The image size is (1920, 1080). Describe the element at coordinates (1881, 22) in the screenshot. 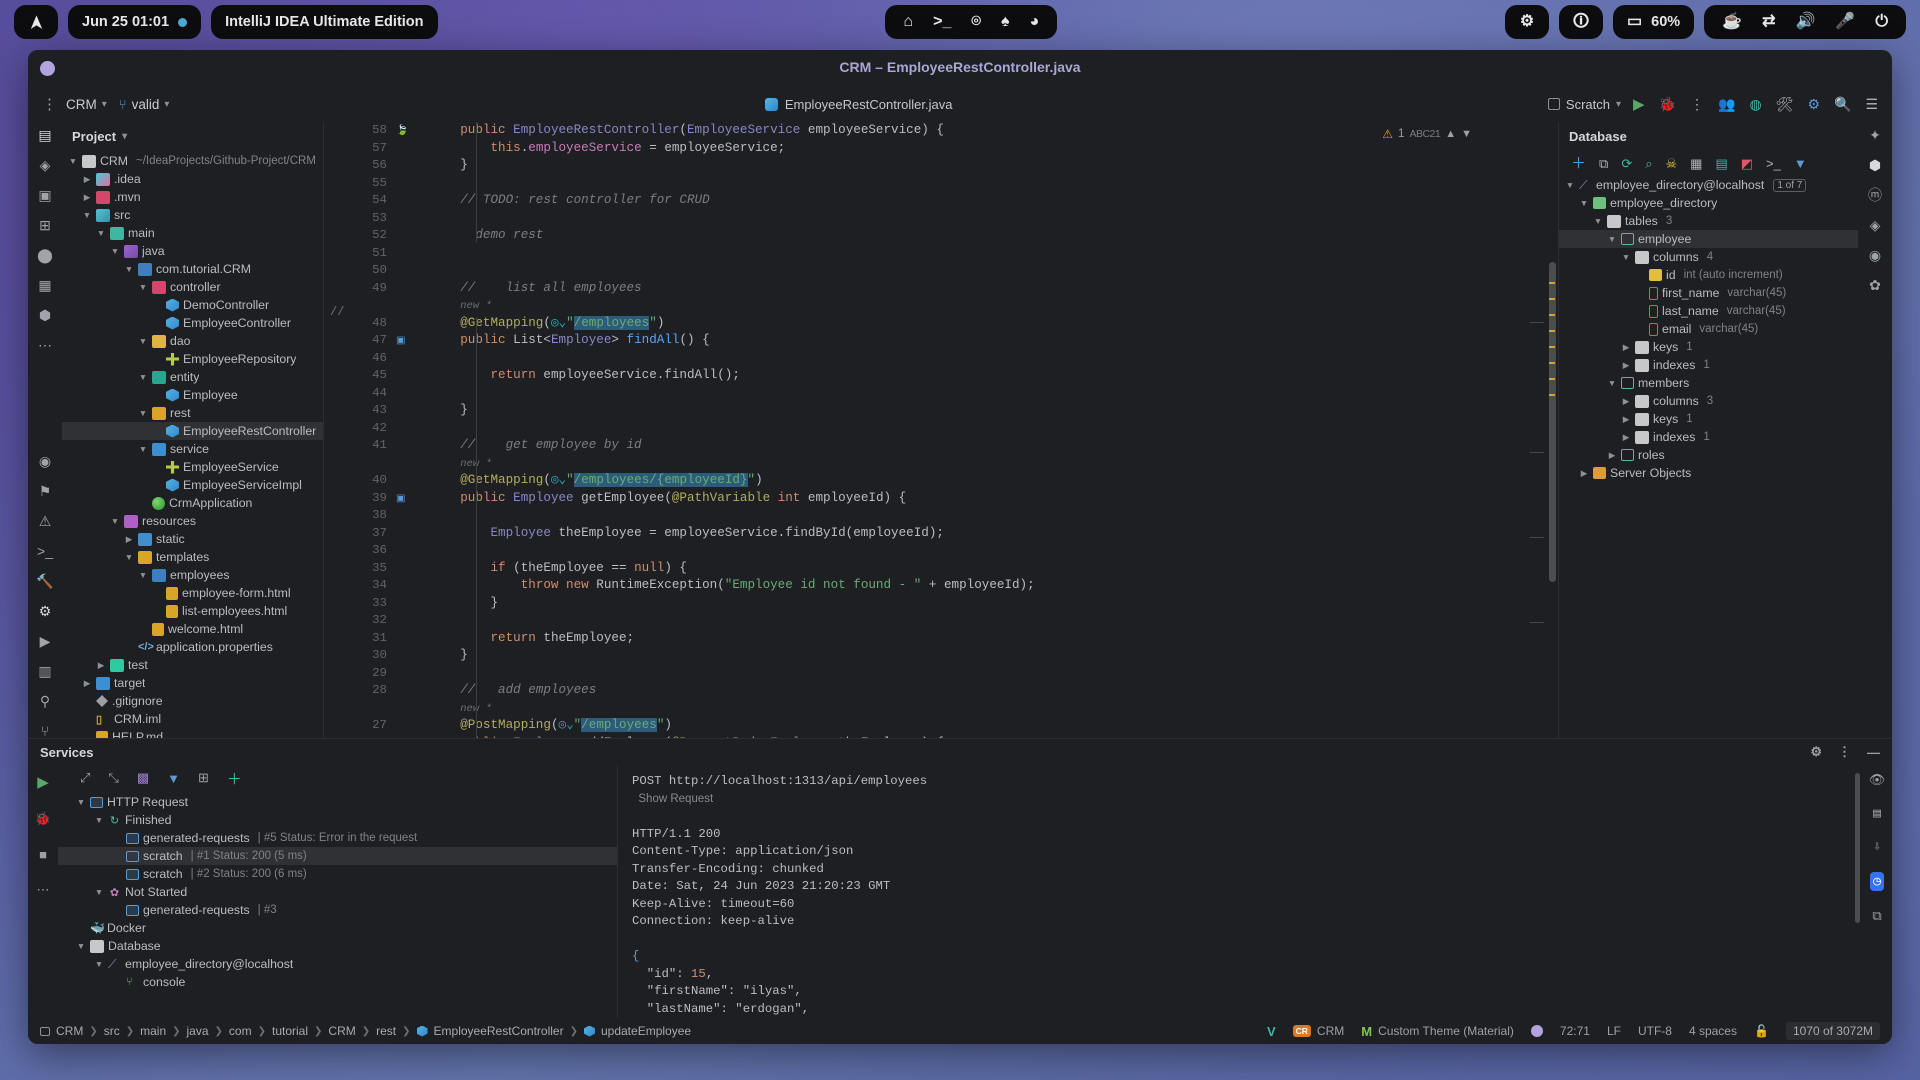

I see `power-icon: ⏻` at that location.